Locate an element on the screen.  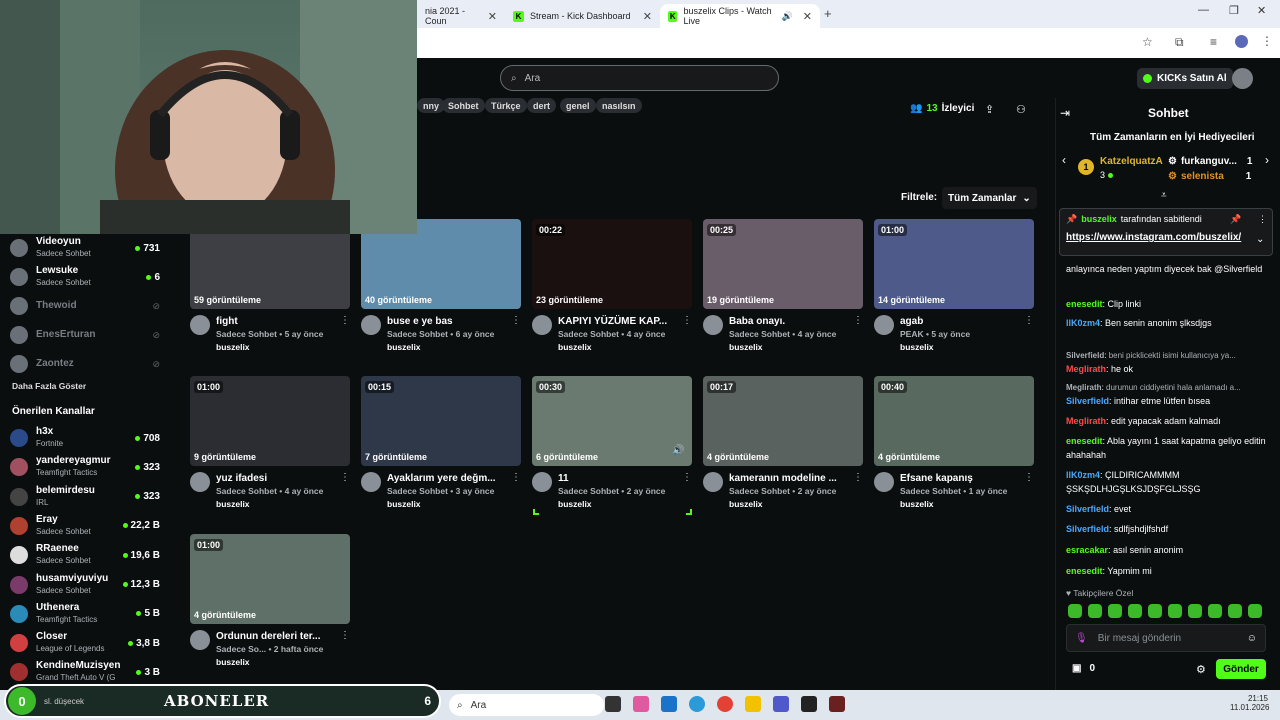
sidebar-recommended-channel: Eray Sadece Sohbet 22,2 B is located at coordinates (85, 526).